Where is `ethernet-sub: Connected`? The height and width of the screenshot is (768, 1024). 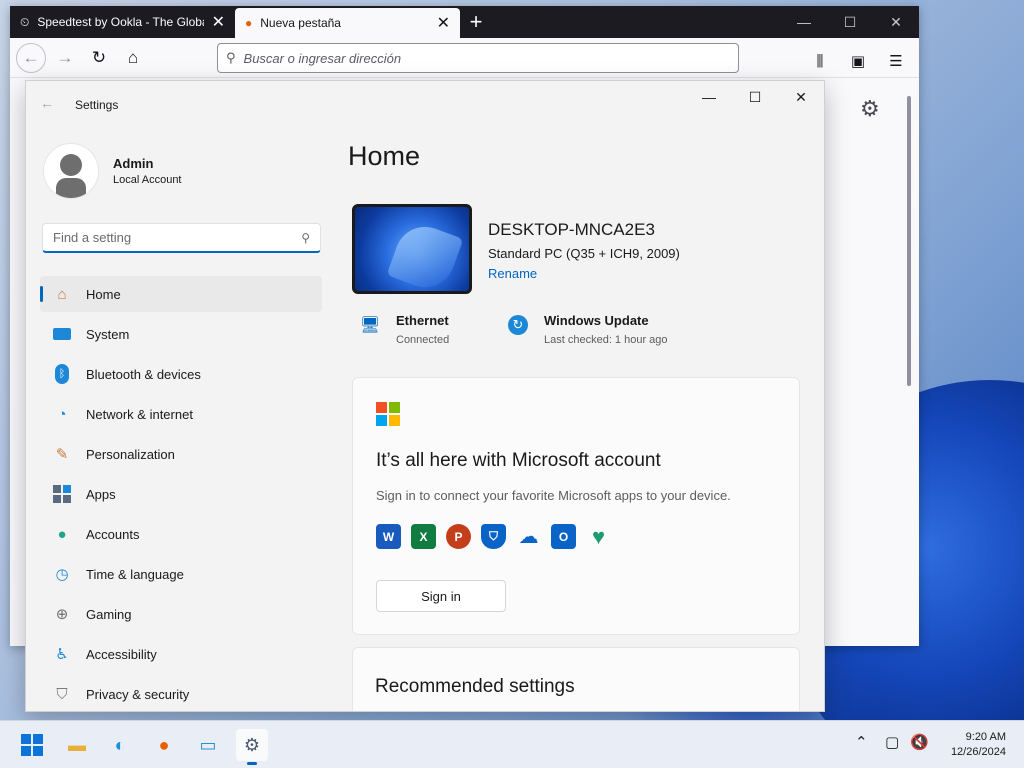 ethernet-sub: Connected is located at coordinates (423, 340).